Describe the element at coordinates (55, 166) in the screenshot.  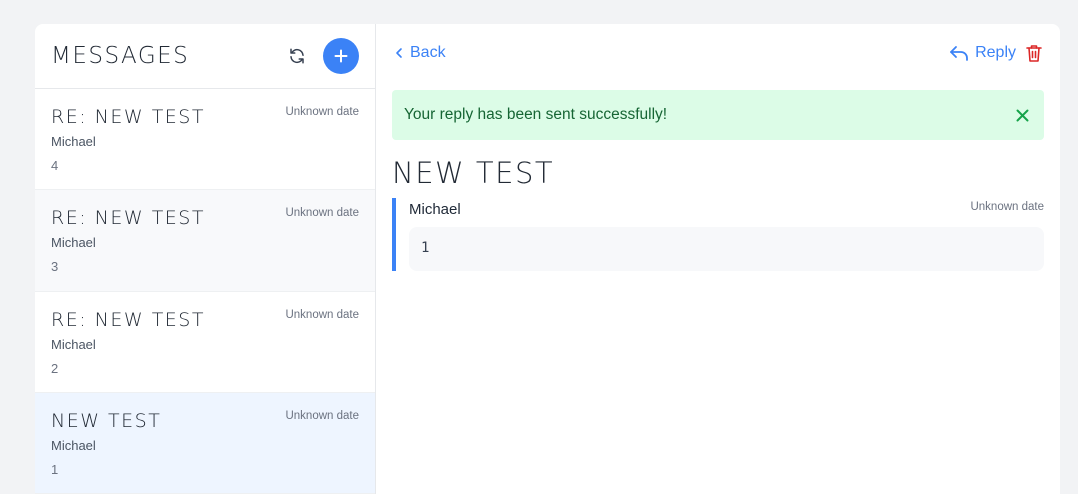
I see `message-count: 4` at that location.